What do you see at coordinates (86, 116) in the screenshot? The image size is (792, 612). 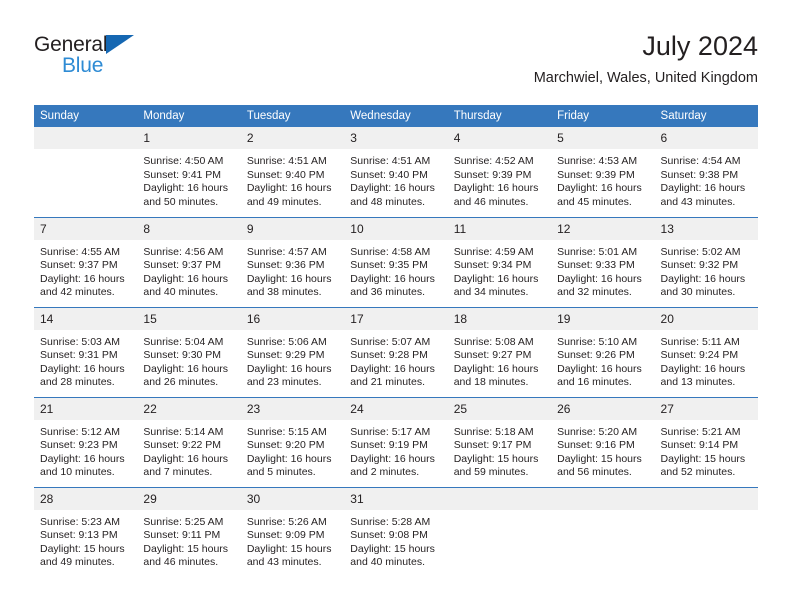 I see `weekday-header-sunday: Sunday` at bounding box center [86, 116].